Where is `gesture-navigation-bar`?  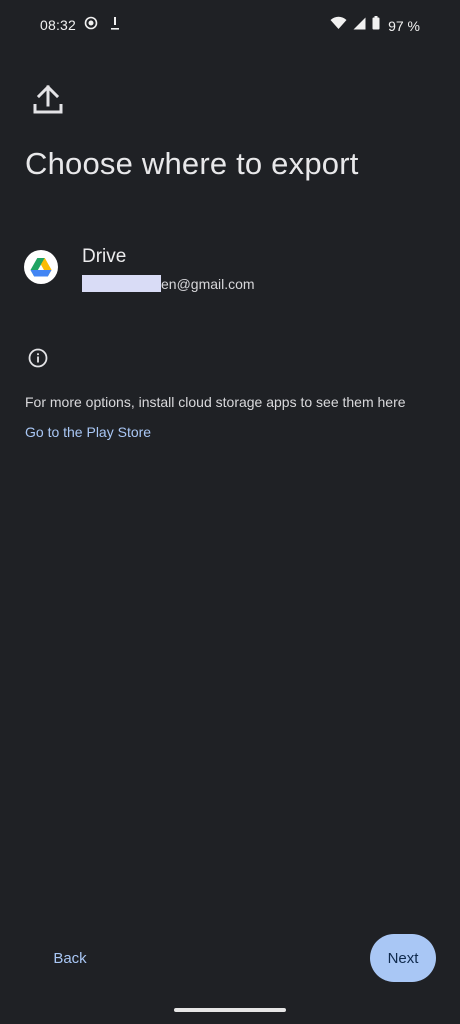 gesture-navigation-bar is located at coordinates (230, 1010).